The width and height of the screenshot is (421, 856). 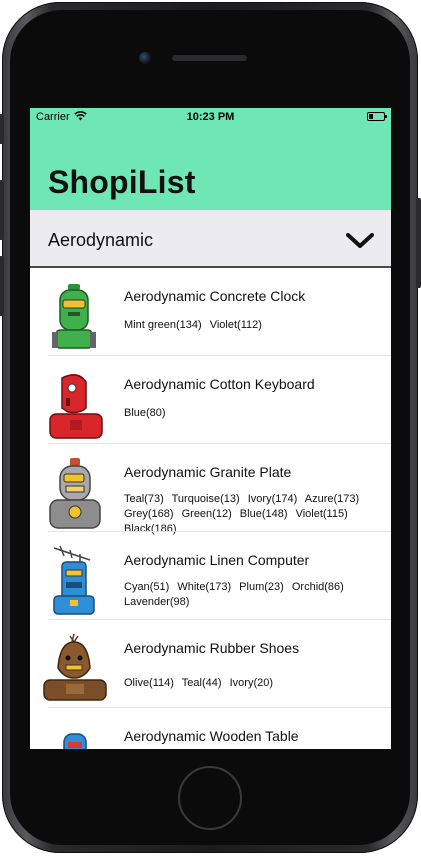 I want to click on green-robot-icon, so click(x=74, y=316).